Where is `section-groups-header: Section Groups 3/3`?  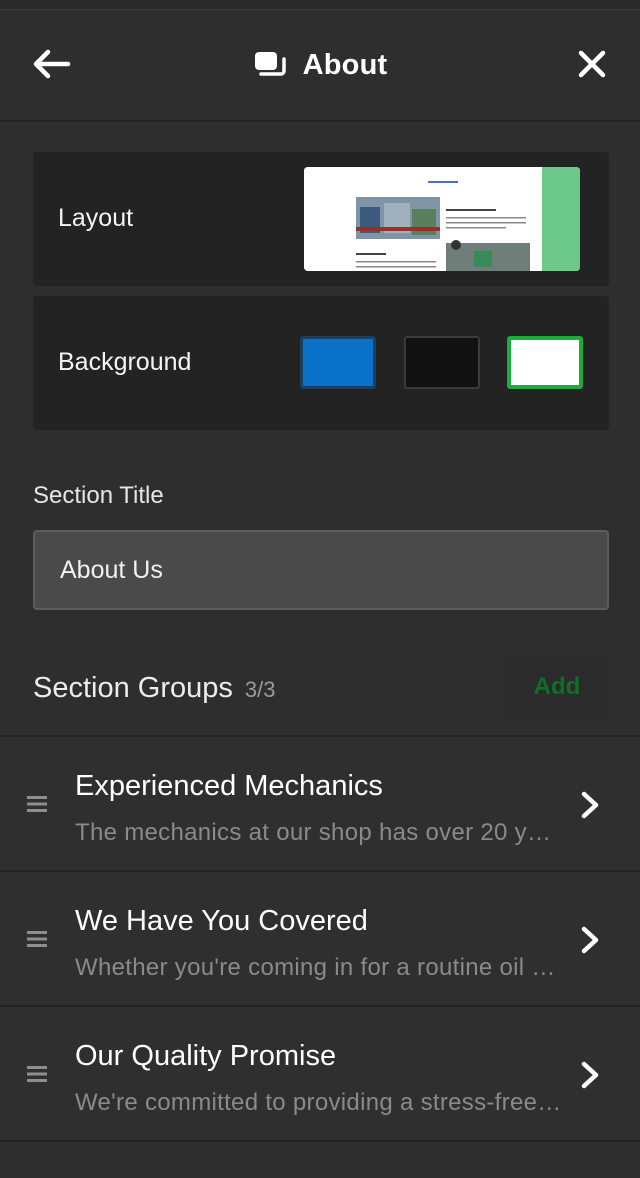
section-groups-header: Section Groups 3/3 is located at coordinates (154, 688).